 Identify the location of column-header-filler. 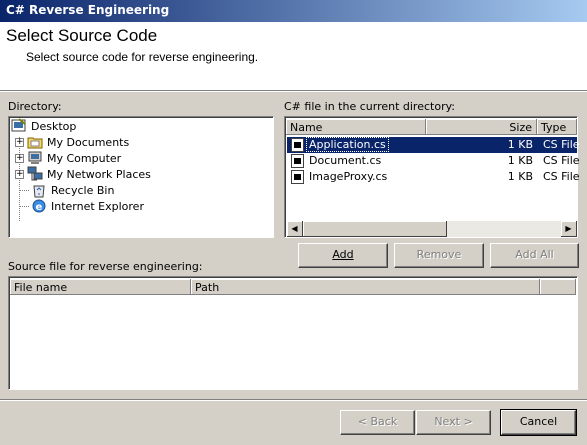
(558, 287).